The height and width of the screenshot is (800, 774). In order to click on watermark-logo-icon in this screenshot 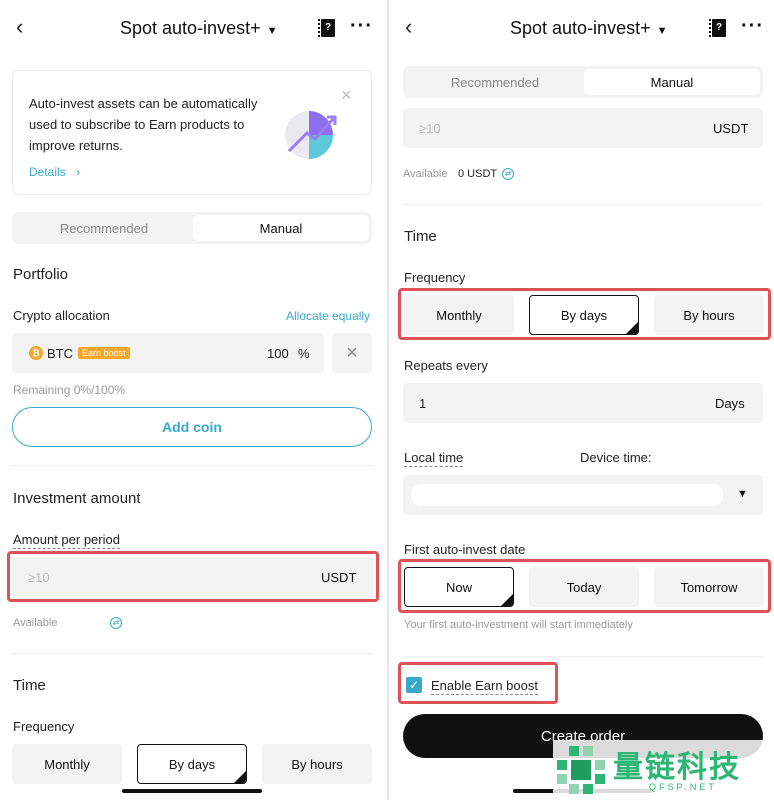, I will do `click(581, 770)`.